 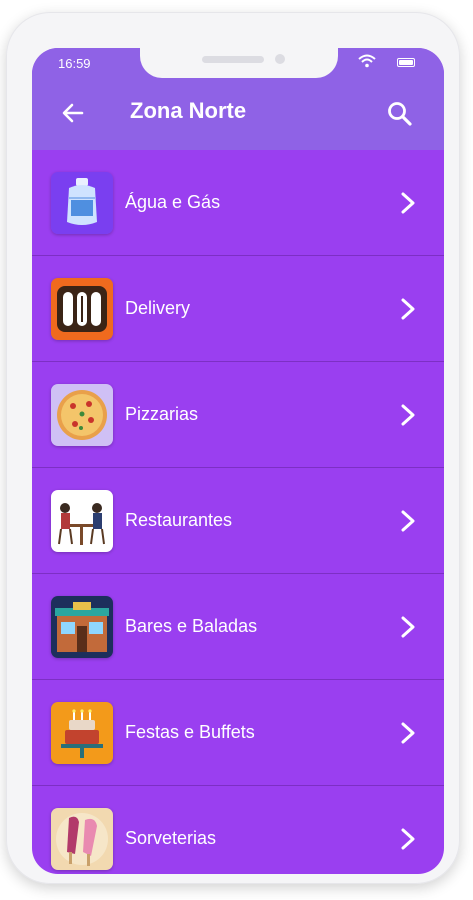 What do you see at coordinates (82, 414) in the screenshot?
I see `pizza-icon` at bounding box center [82, 414].